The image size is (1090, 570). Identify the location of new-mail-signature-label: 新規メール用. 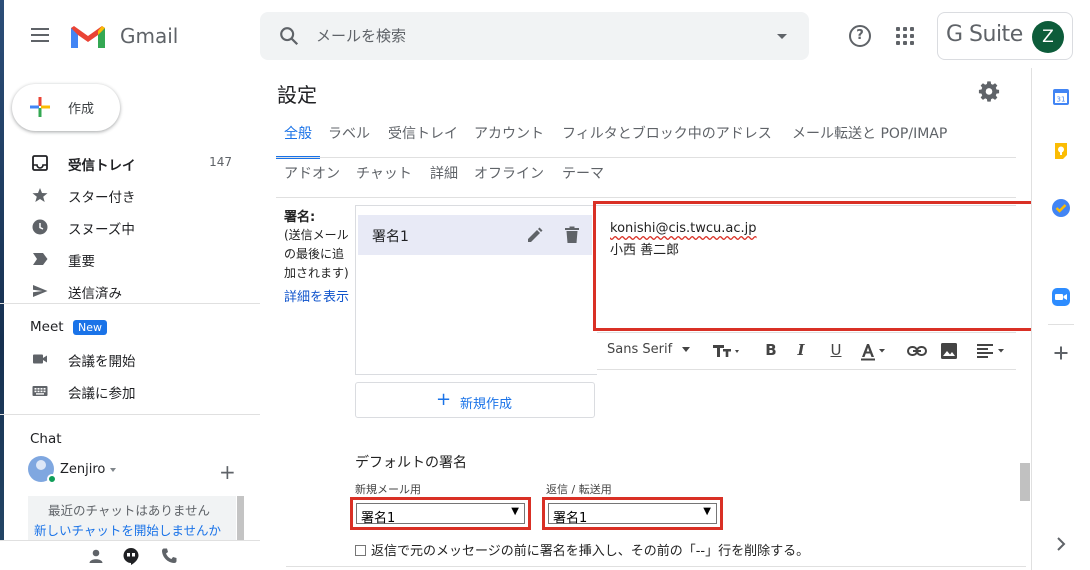
(388, 489).